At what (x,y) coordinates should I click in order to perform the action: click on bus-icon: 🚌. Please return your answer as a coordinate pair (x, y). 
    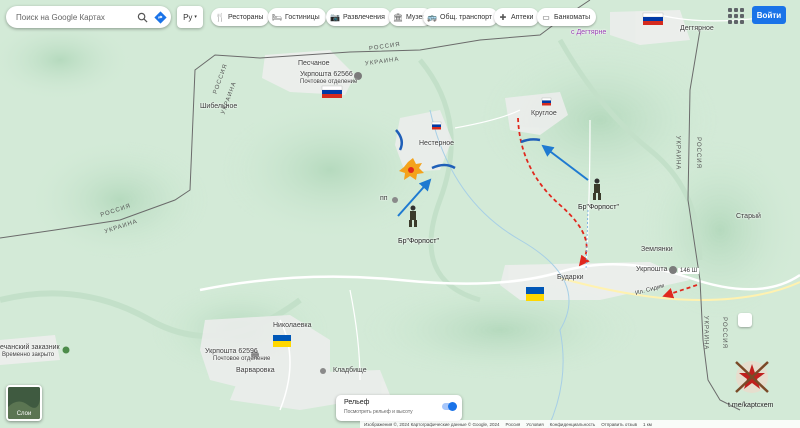
    Looking at the image, I should click on (432, 17).